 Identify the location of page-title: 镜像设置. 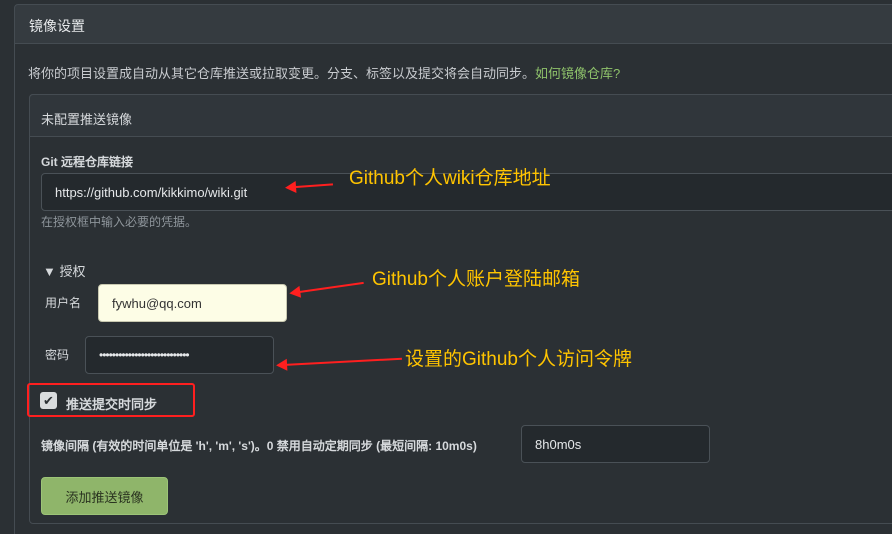
(57, 26).